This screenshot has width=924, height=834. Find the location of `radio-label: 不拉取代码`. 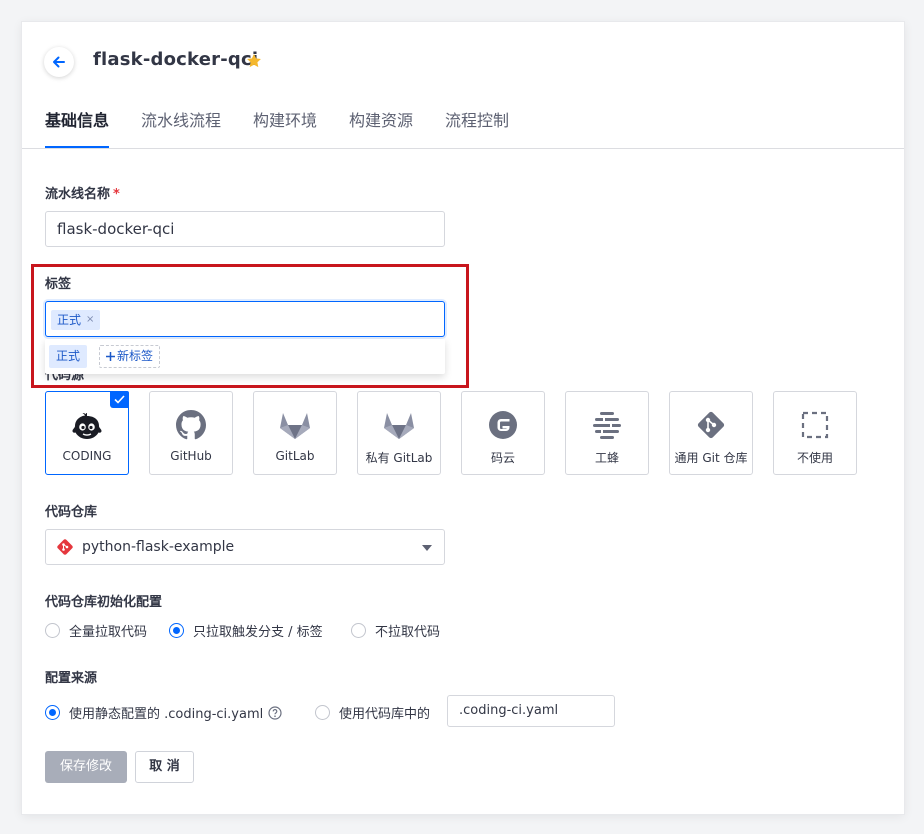

radio-label: 不拉取代码 is located at coordinates (408, 632).